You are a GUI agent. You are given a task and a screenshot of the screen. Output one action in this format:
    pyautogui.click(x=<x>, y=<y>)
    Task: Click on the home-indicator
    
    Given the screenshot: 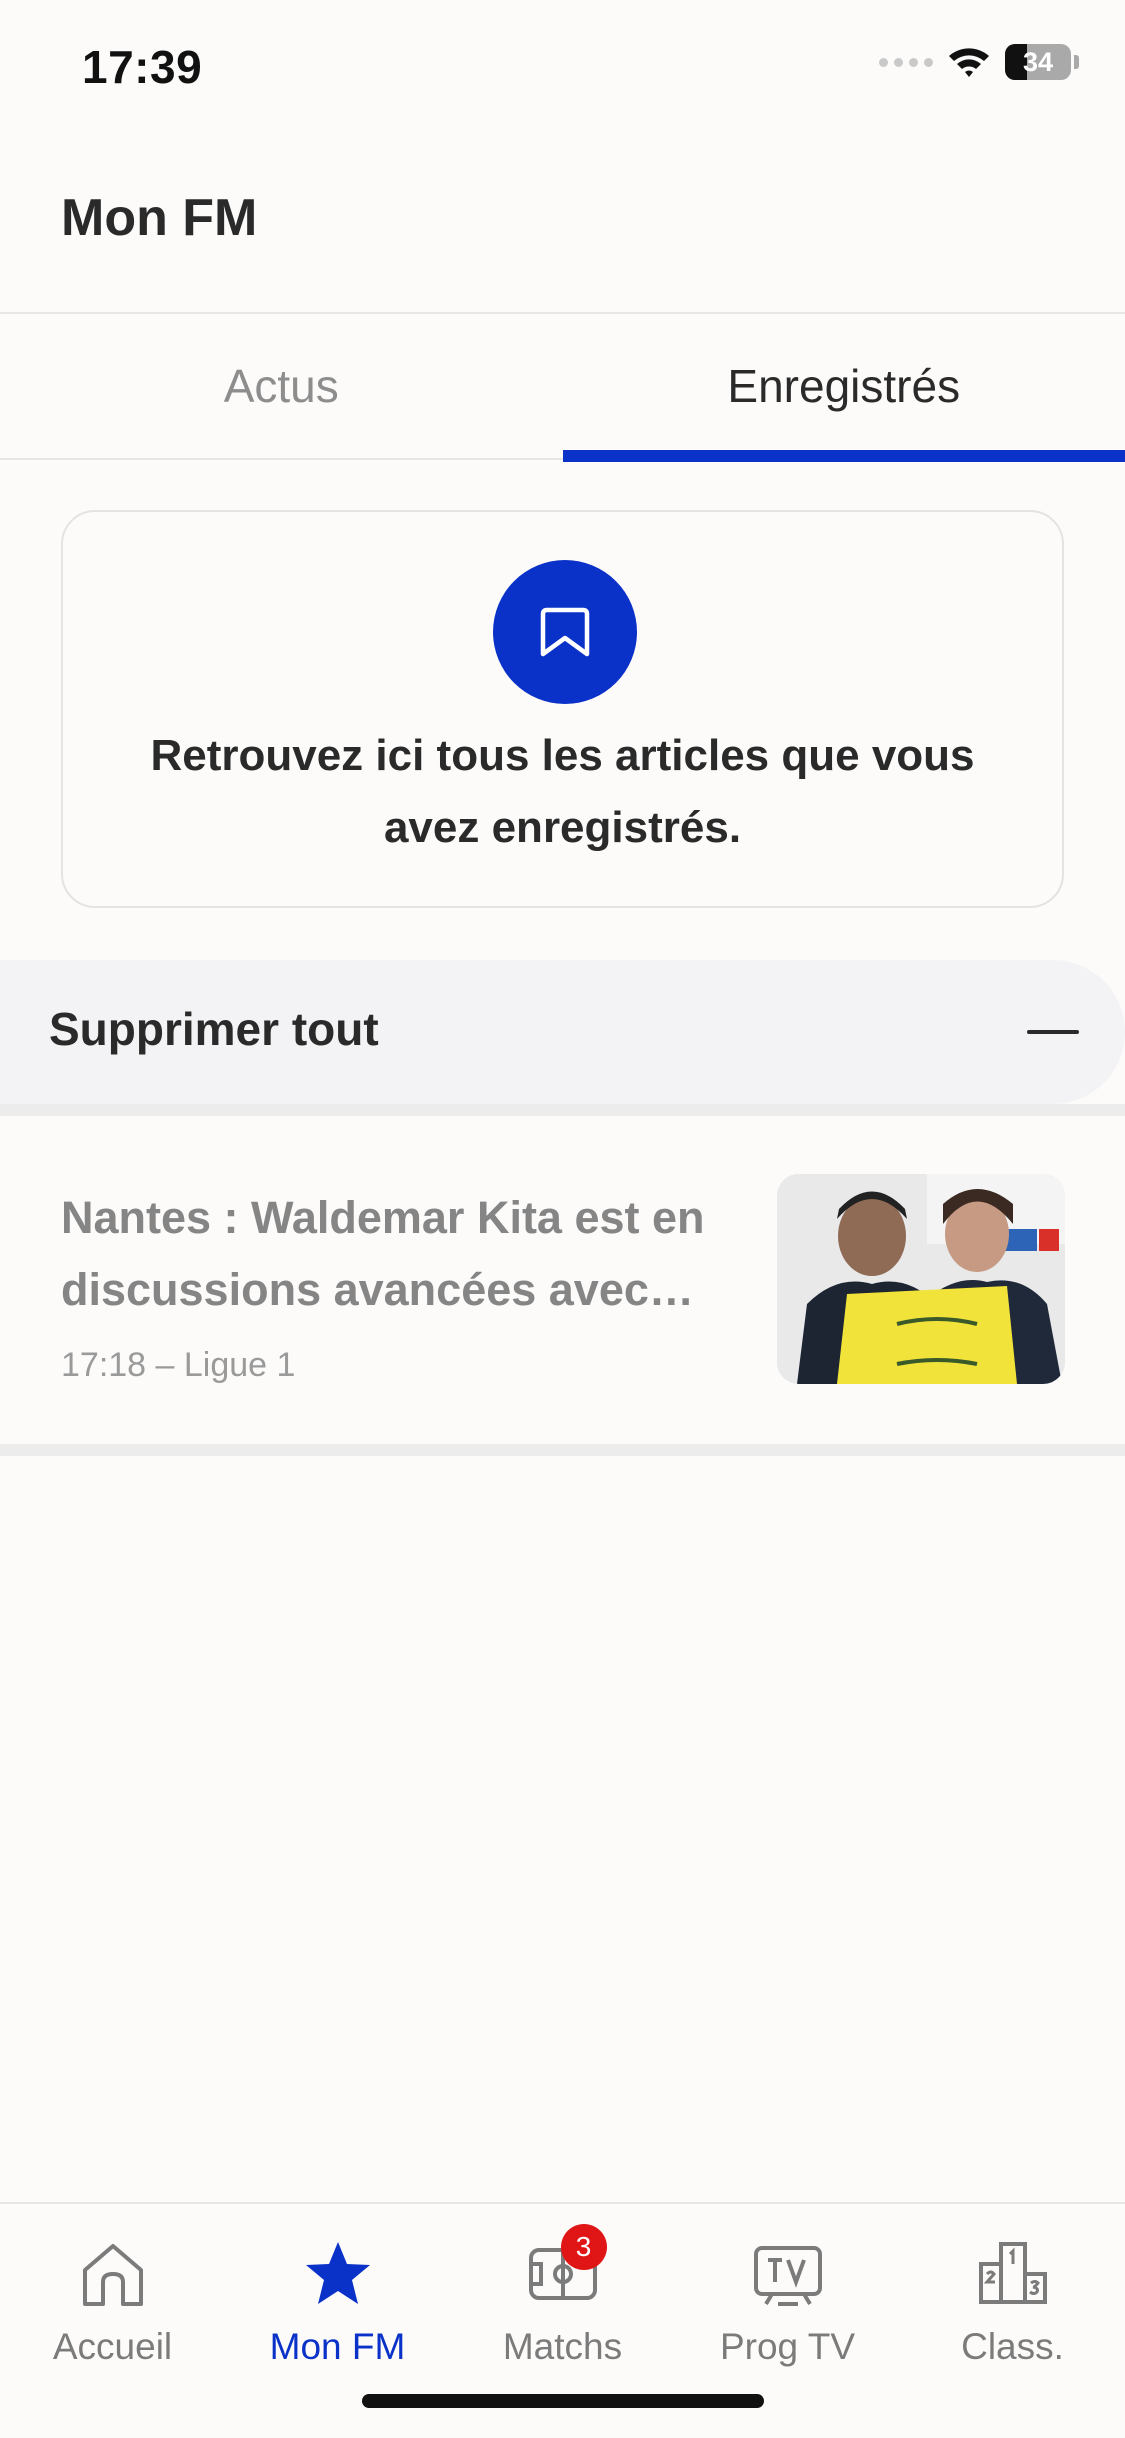 What is the action you would take?
    pyautogui.click(x=563, y=2401)
    